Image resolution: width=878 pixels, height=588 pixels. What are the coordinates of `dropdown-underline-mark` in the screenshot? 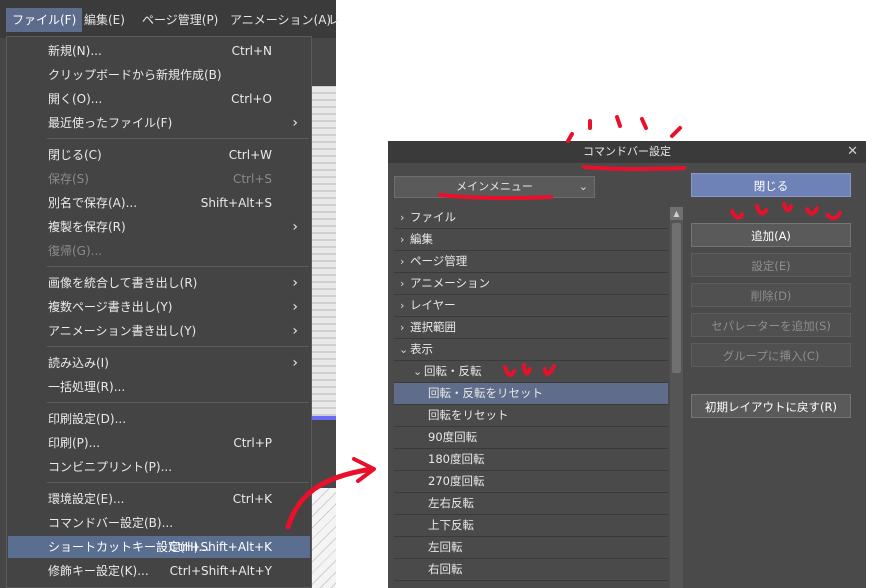 It's located at (495, 197).